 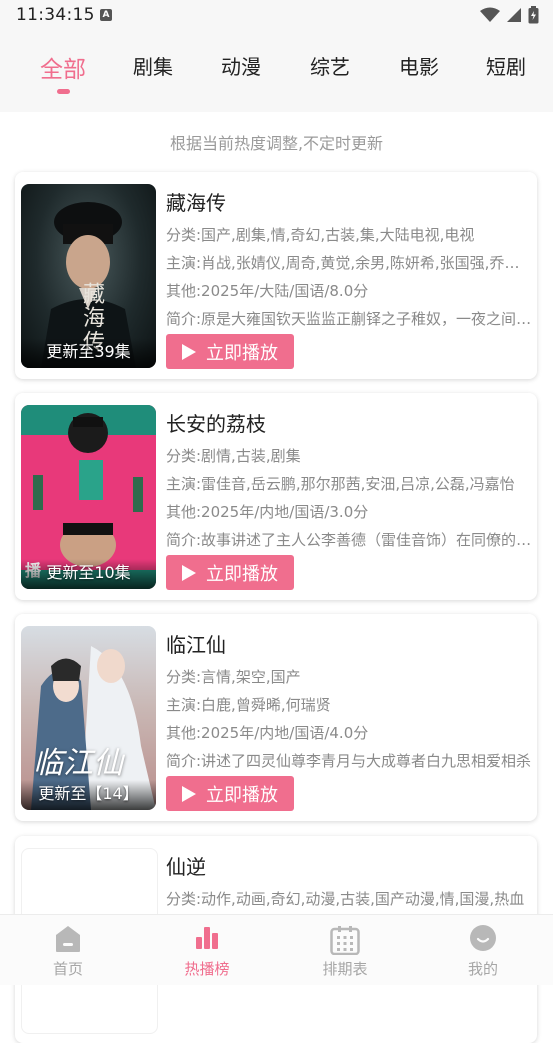 What do you see at coordinates (267, 291) in the screenshot?
I see `item-other: 其他:2025年/大陆/国语/8.0分` at bounding box center [267, 291].